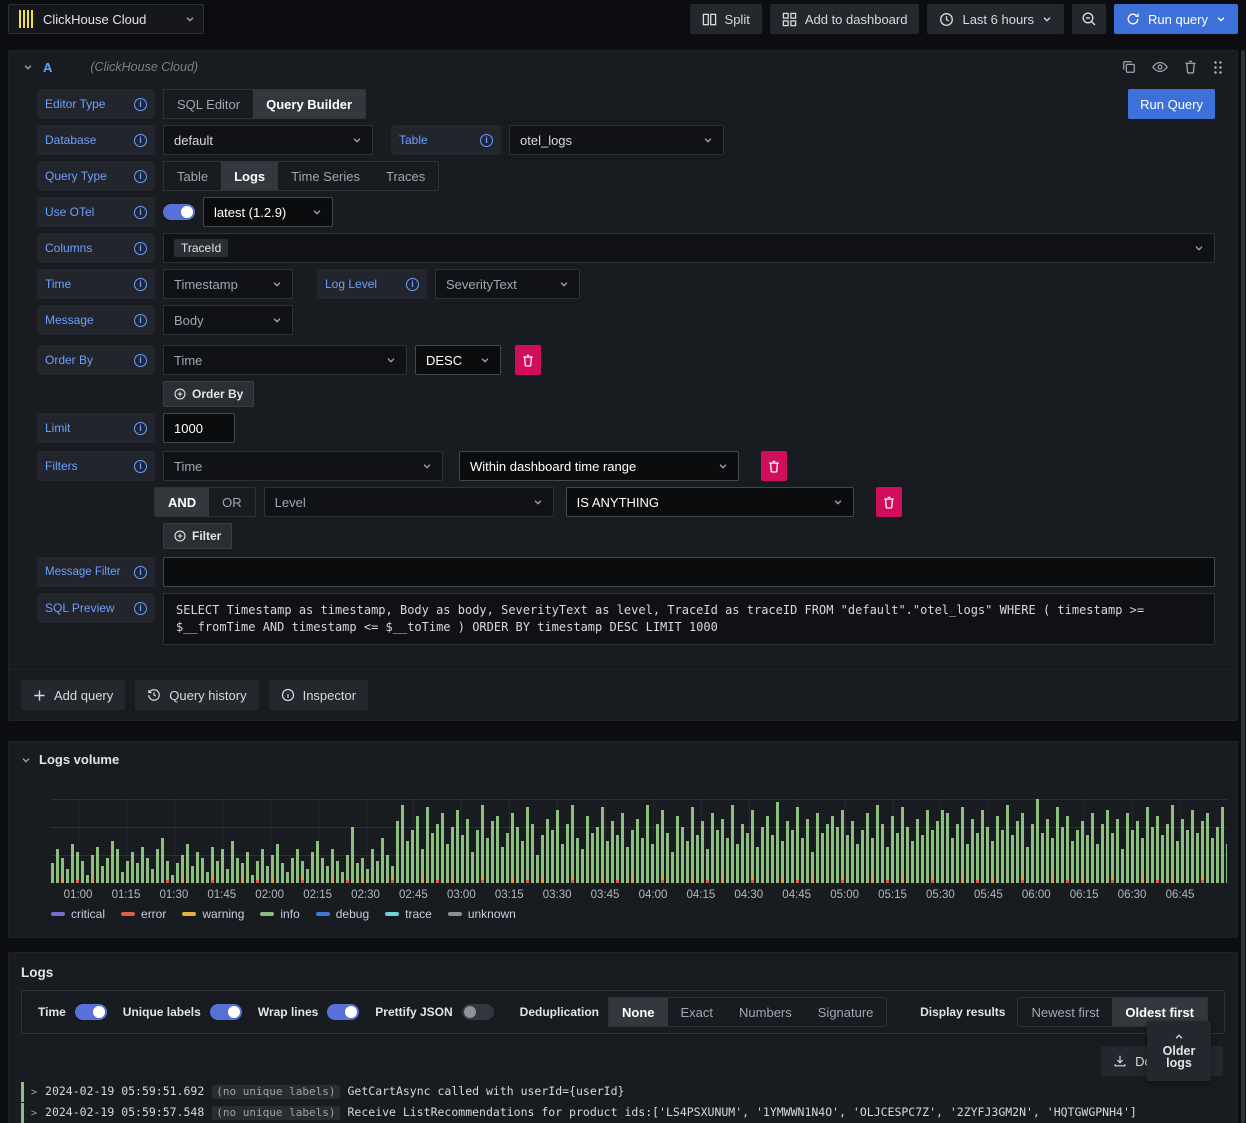  What do you see at coordinates (709, 502) in the screenshot?
I see `filter2-operator-select: IS ANYTHING` at bounding box center [709, 502].